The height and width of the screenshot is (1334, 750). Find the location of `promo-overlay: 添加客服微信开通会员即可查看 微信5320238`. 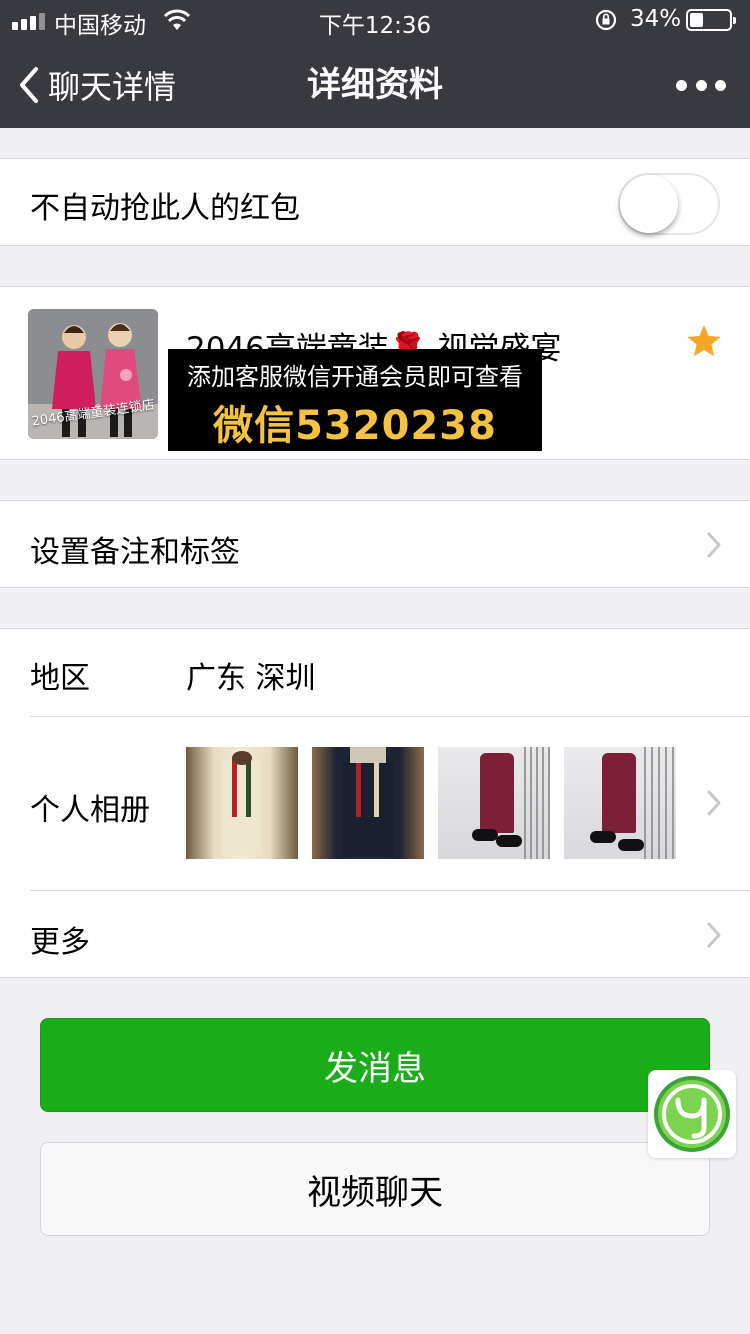

promo-overlay: 添加客服微信开通会员即可查看 微信5320238 is located at coordinates (355, 400).